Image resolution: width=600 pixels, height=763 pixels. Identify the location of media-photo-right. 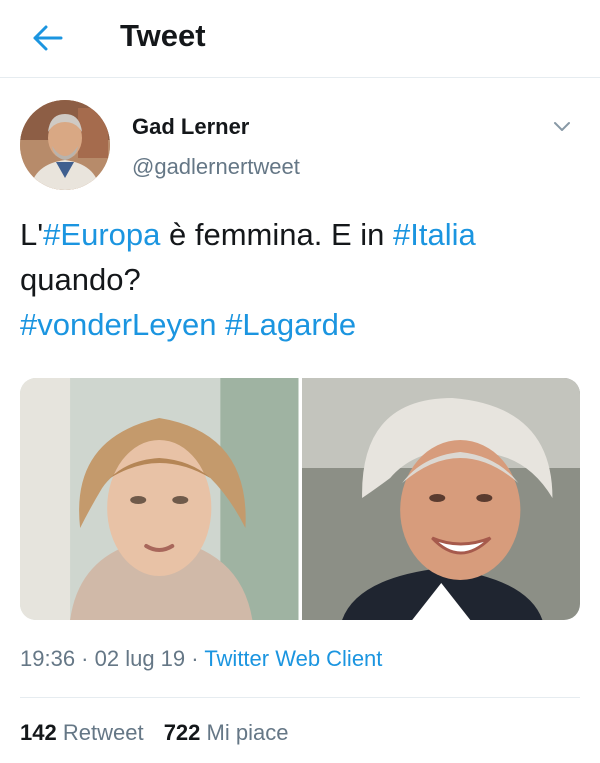
(440, 499).